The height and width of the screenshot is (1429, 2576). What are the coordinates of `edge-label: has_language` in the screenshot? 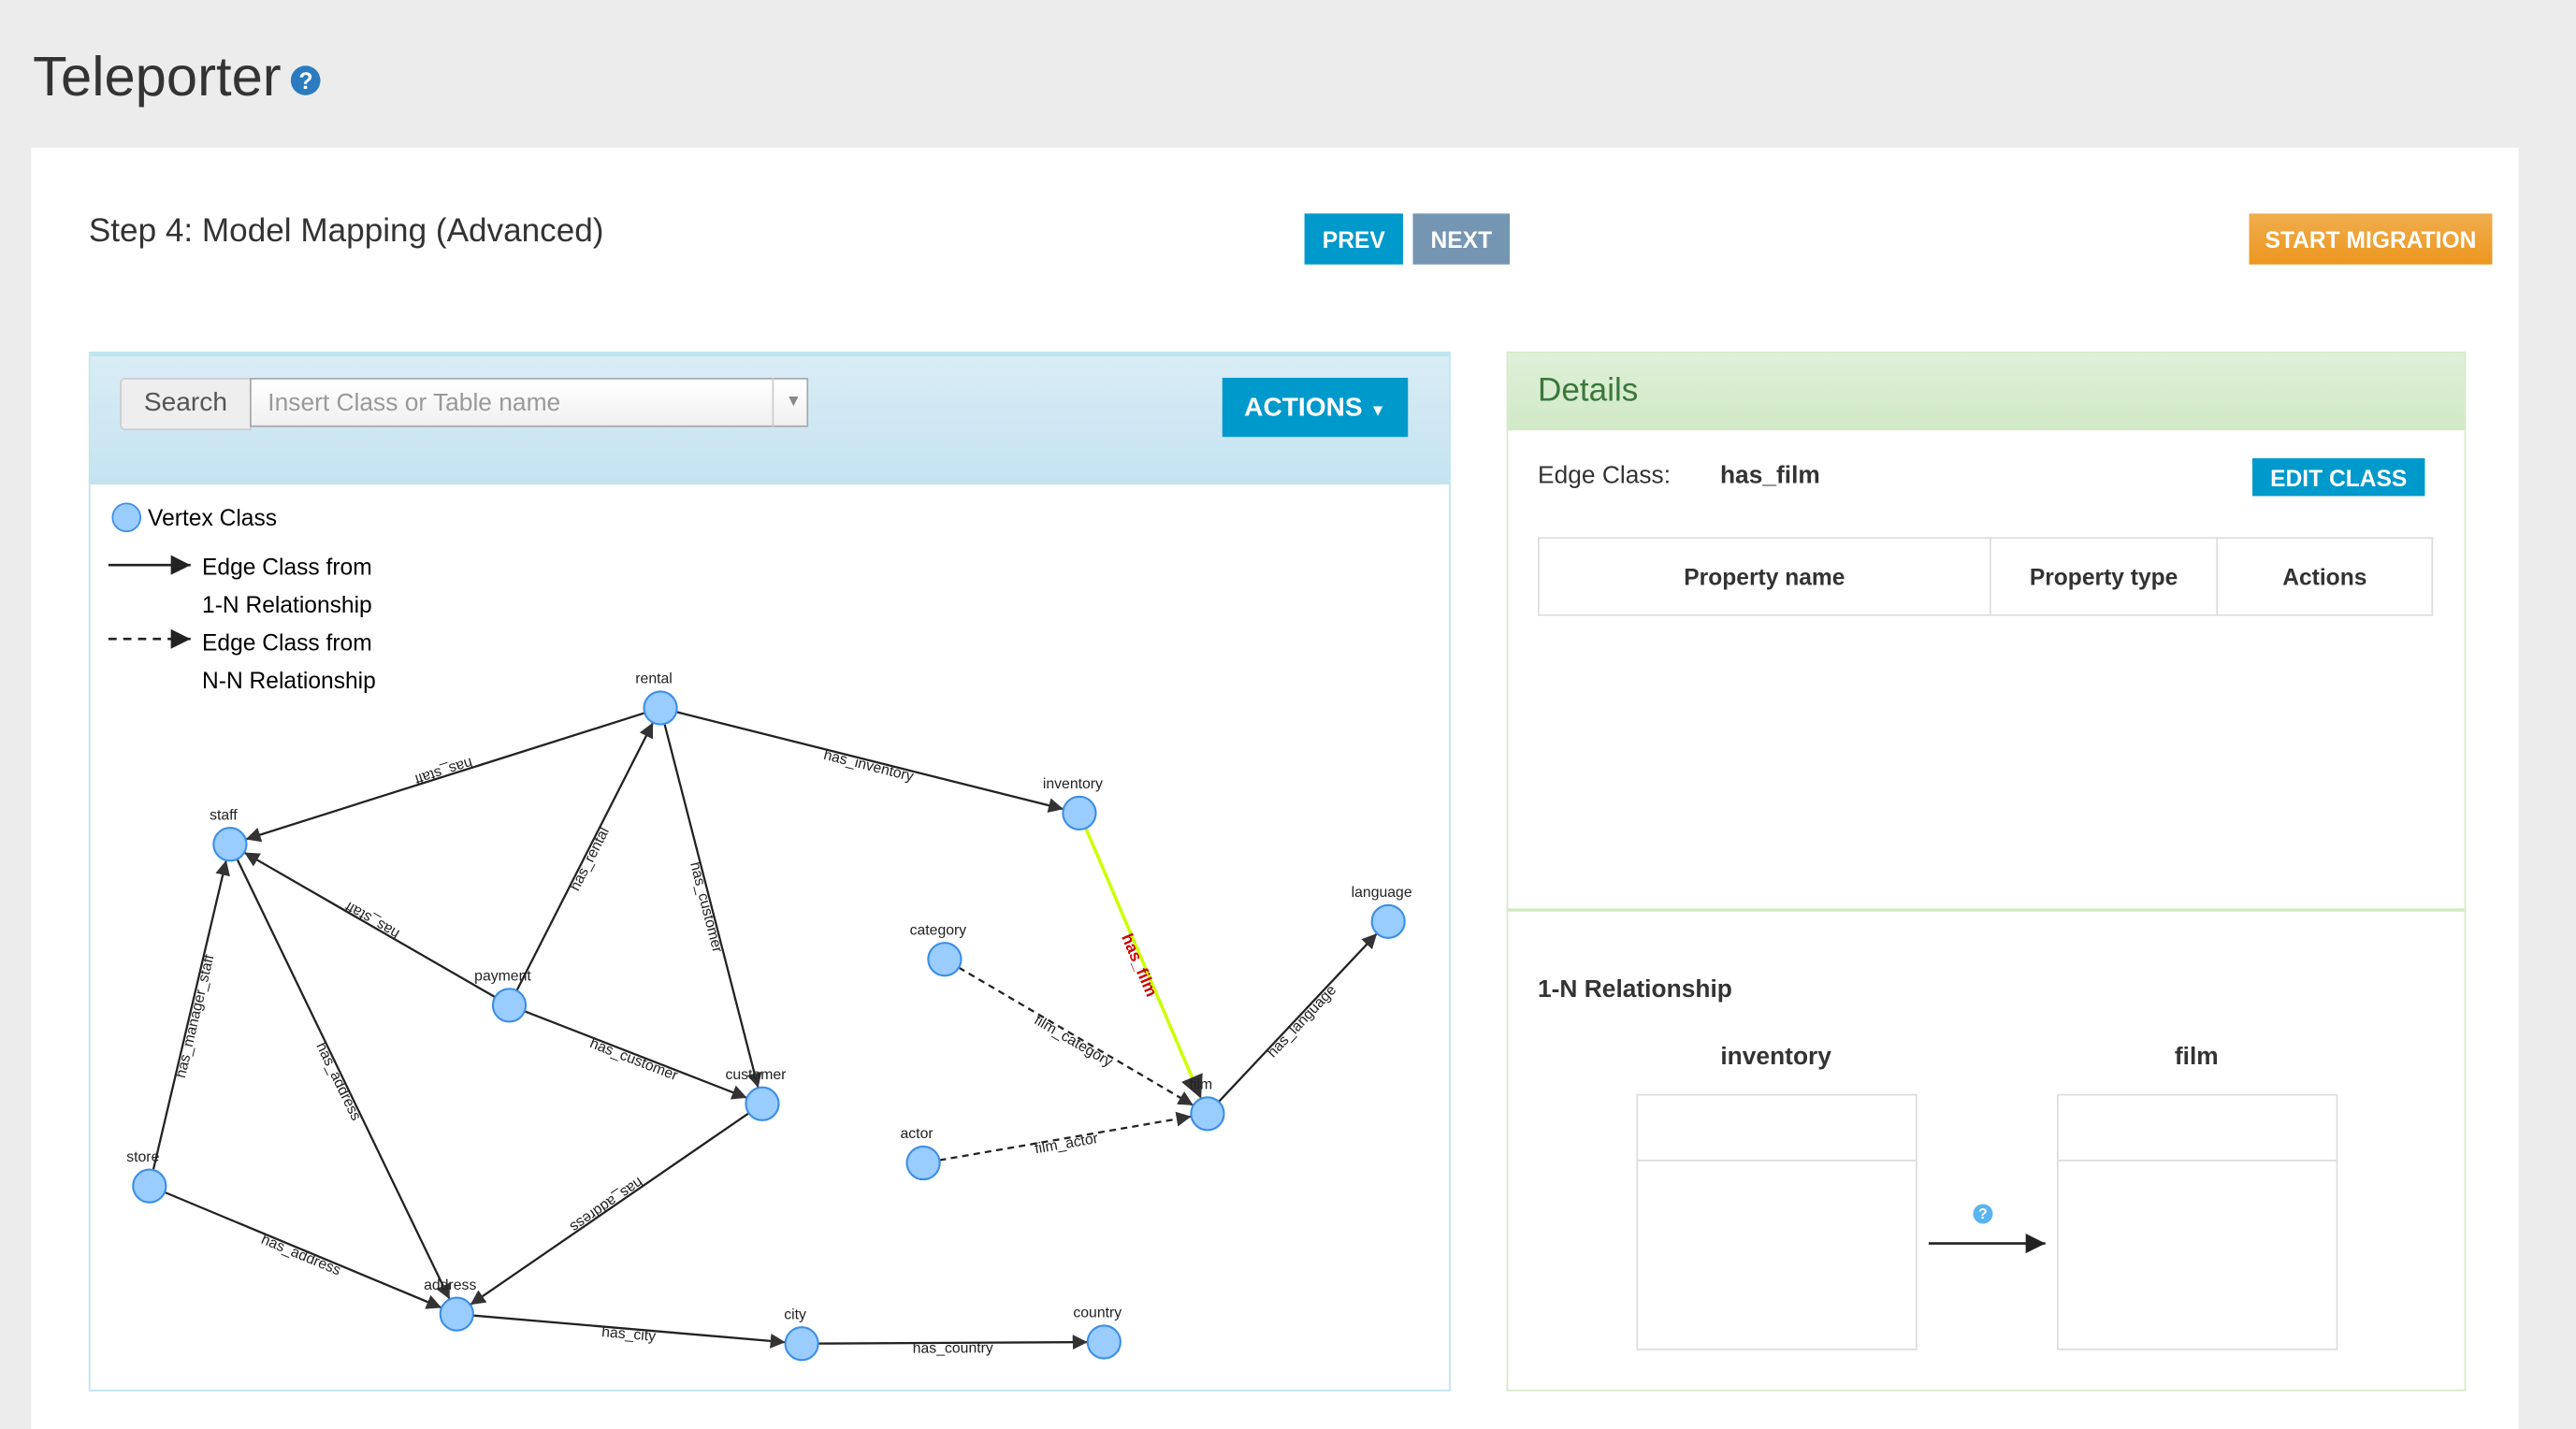 It's located at (1302, 1021).